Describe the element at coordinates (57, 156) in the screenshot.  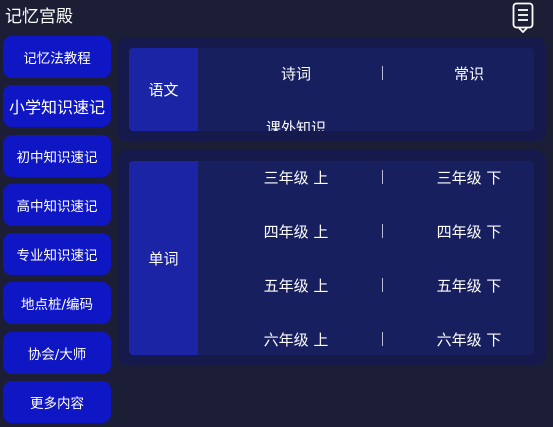
I see `sidebar-item-junior-high: 初中知识速记` at that location.